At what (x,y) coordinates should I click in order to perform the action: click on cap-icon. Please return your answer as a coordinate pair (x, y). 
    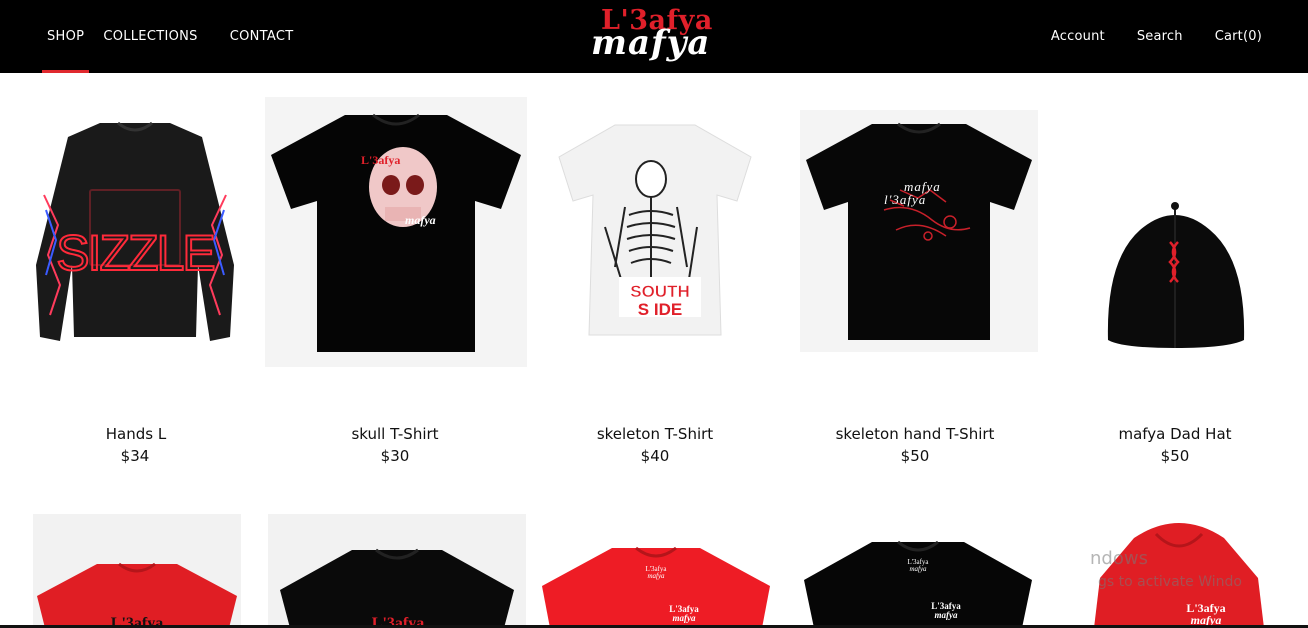
    Looking at the image, I should click on (1176, 275).